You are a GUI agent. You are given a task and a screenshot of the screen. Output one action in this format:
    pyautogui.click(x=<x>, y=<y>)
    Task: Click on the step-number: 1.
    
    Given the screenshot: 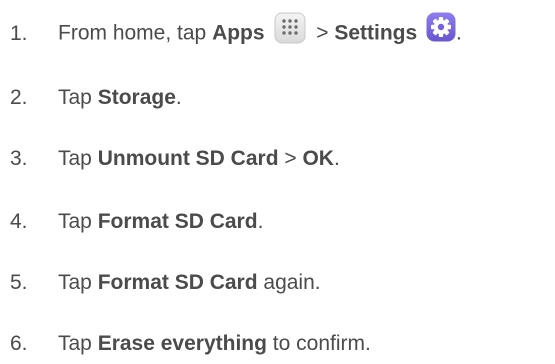 What is the action you would take?
    pyautogui.click(x=19, y=33)
    